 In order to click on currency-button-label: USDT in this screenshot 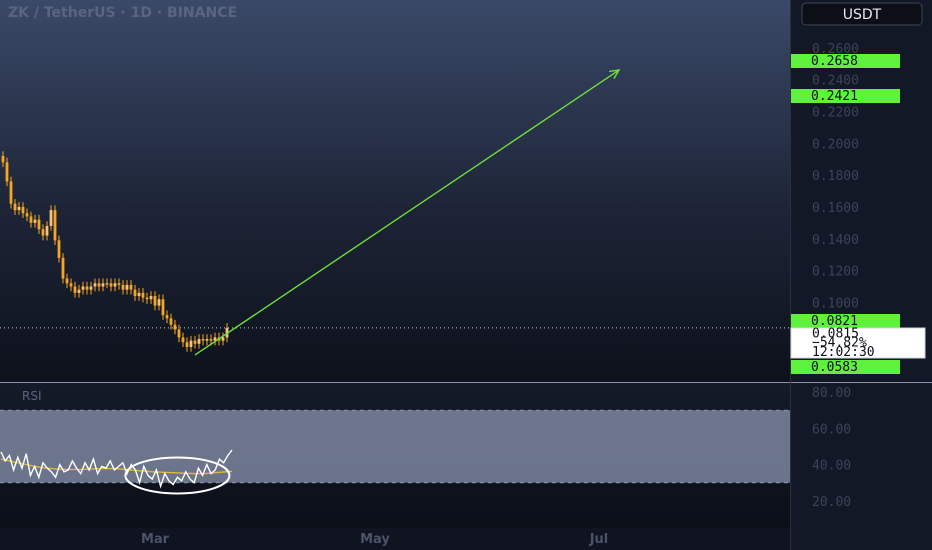, I will do `click(862, 15)`.